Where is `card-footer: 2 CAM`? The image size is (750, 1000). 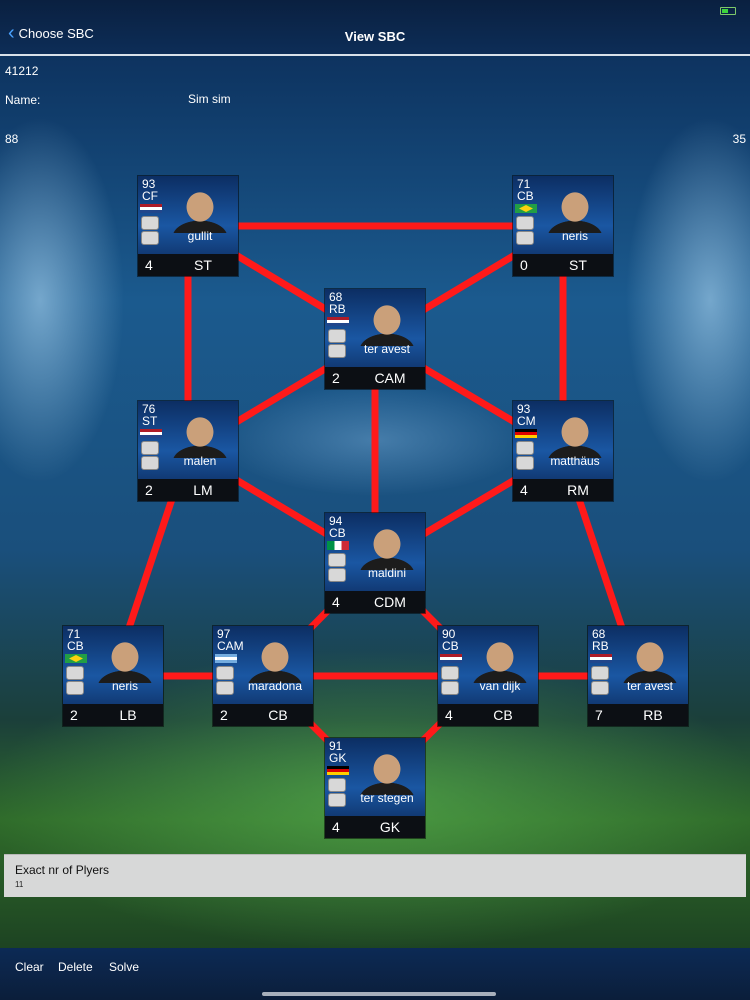
card-footer: 2 CAM is located at coordinates (375, 378).